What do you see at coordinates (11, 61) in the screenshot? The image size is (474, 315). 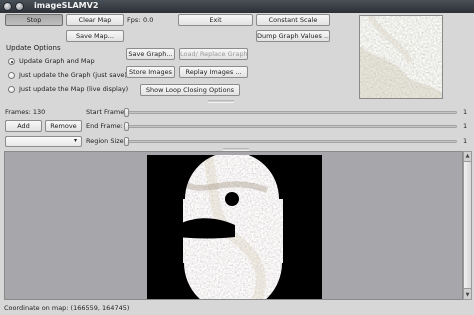 I see `radio-checked-icon` at bounding box center [11, 61].